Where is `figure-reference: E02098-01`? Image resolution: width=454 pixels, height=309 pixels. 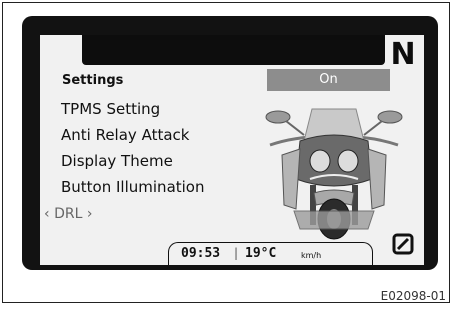
figure-reference: E02098-01 is located at coordinates (413, 296).